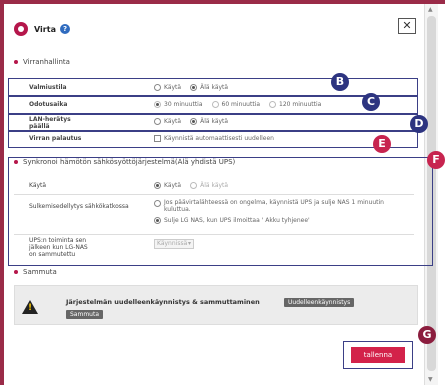  I want to click on callout-outline-d, so click(213, 122).